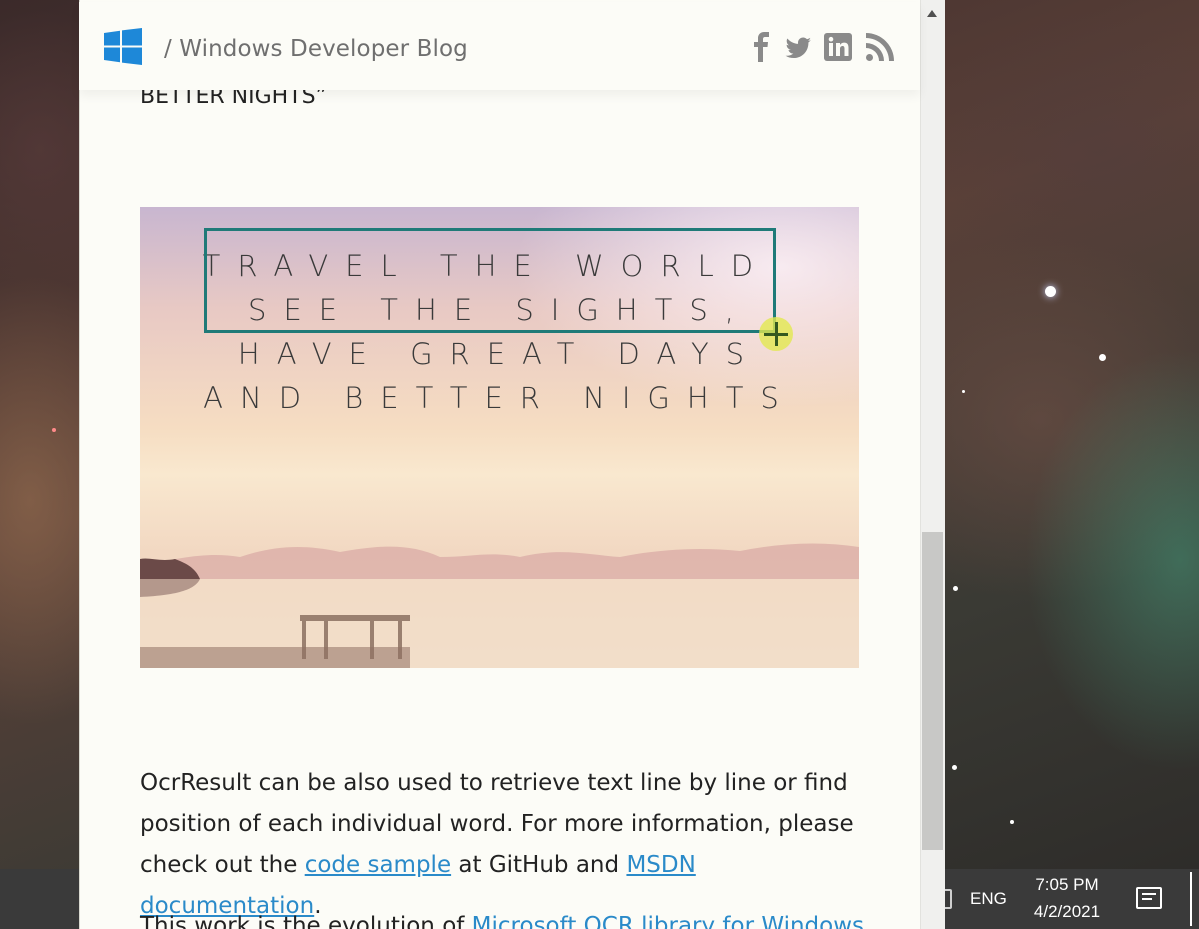 This screenshot has height=929, width=1199. I want to click on paragraph-text: This work is the evolution of, so click(306, 921).